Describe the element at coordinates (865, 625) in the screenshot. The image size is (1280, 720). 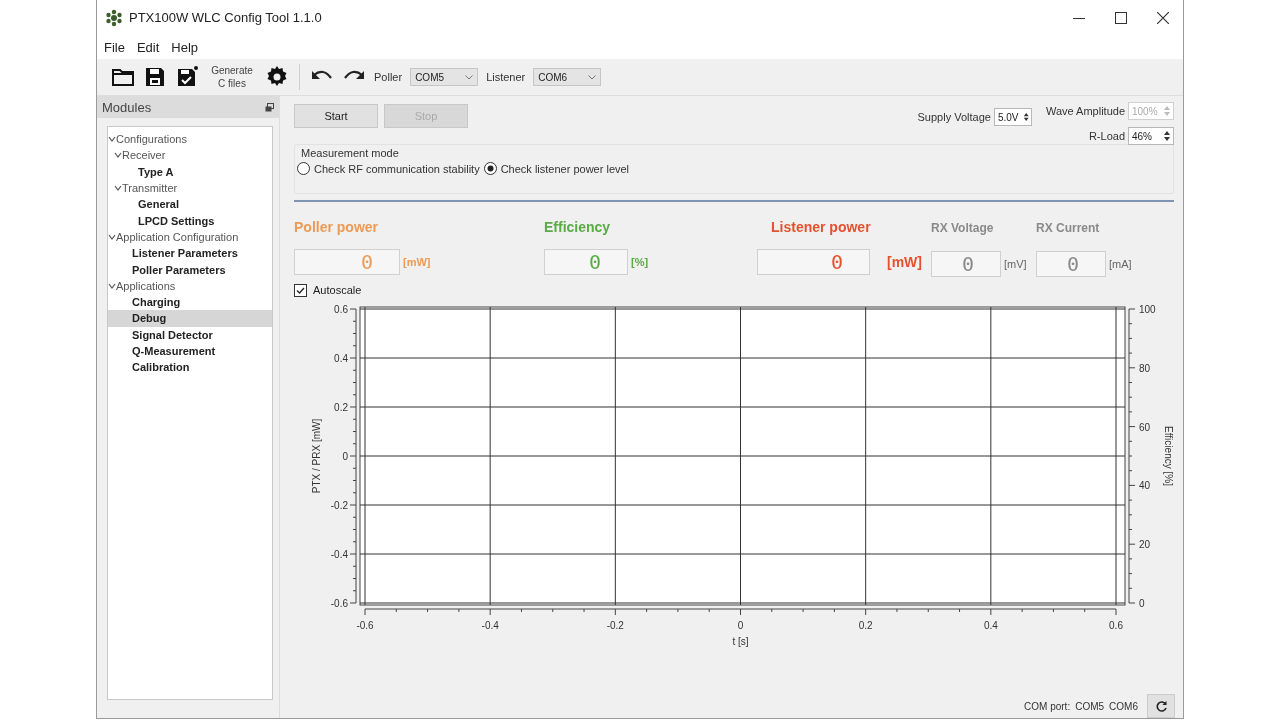
I see `x-tick-label: 0.2` at that location.